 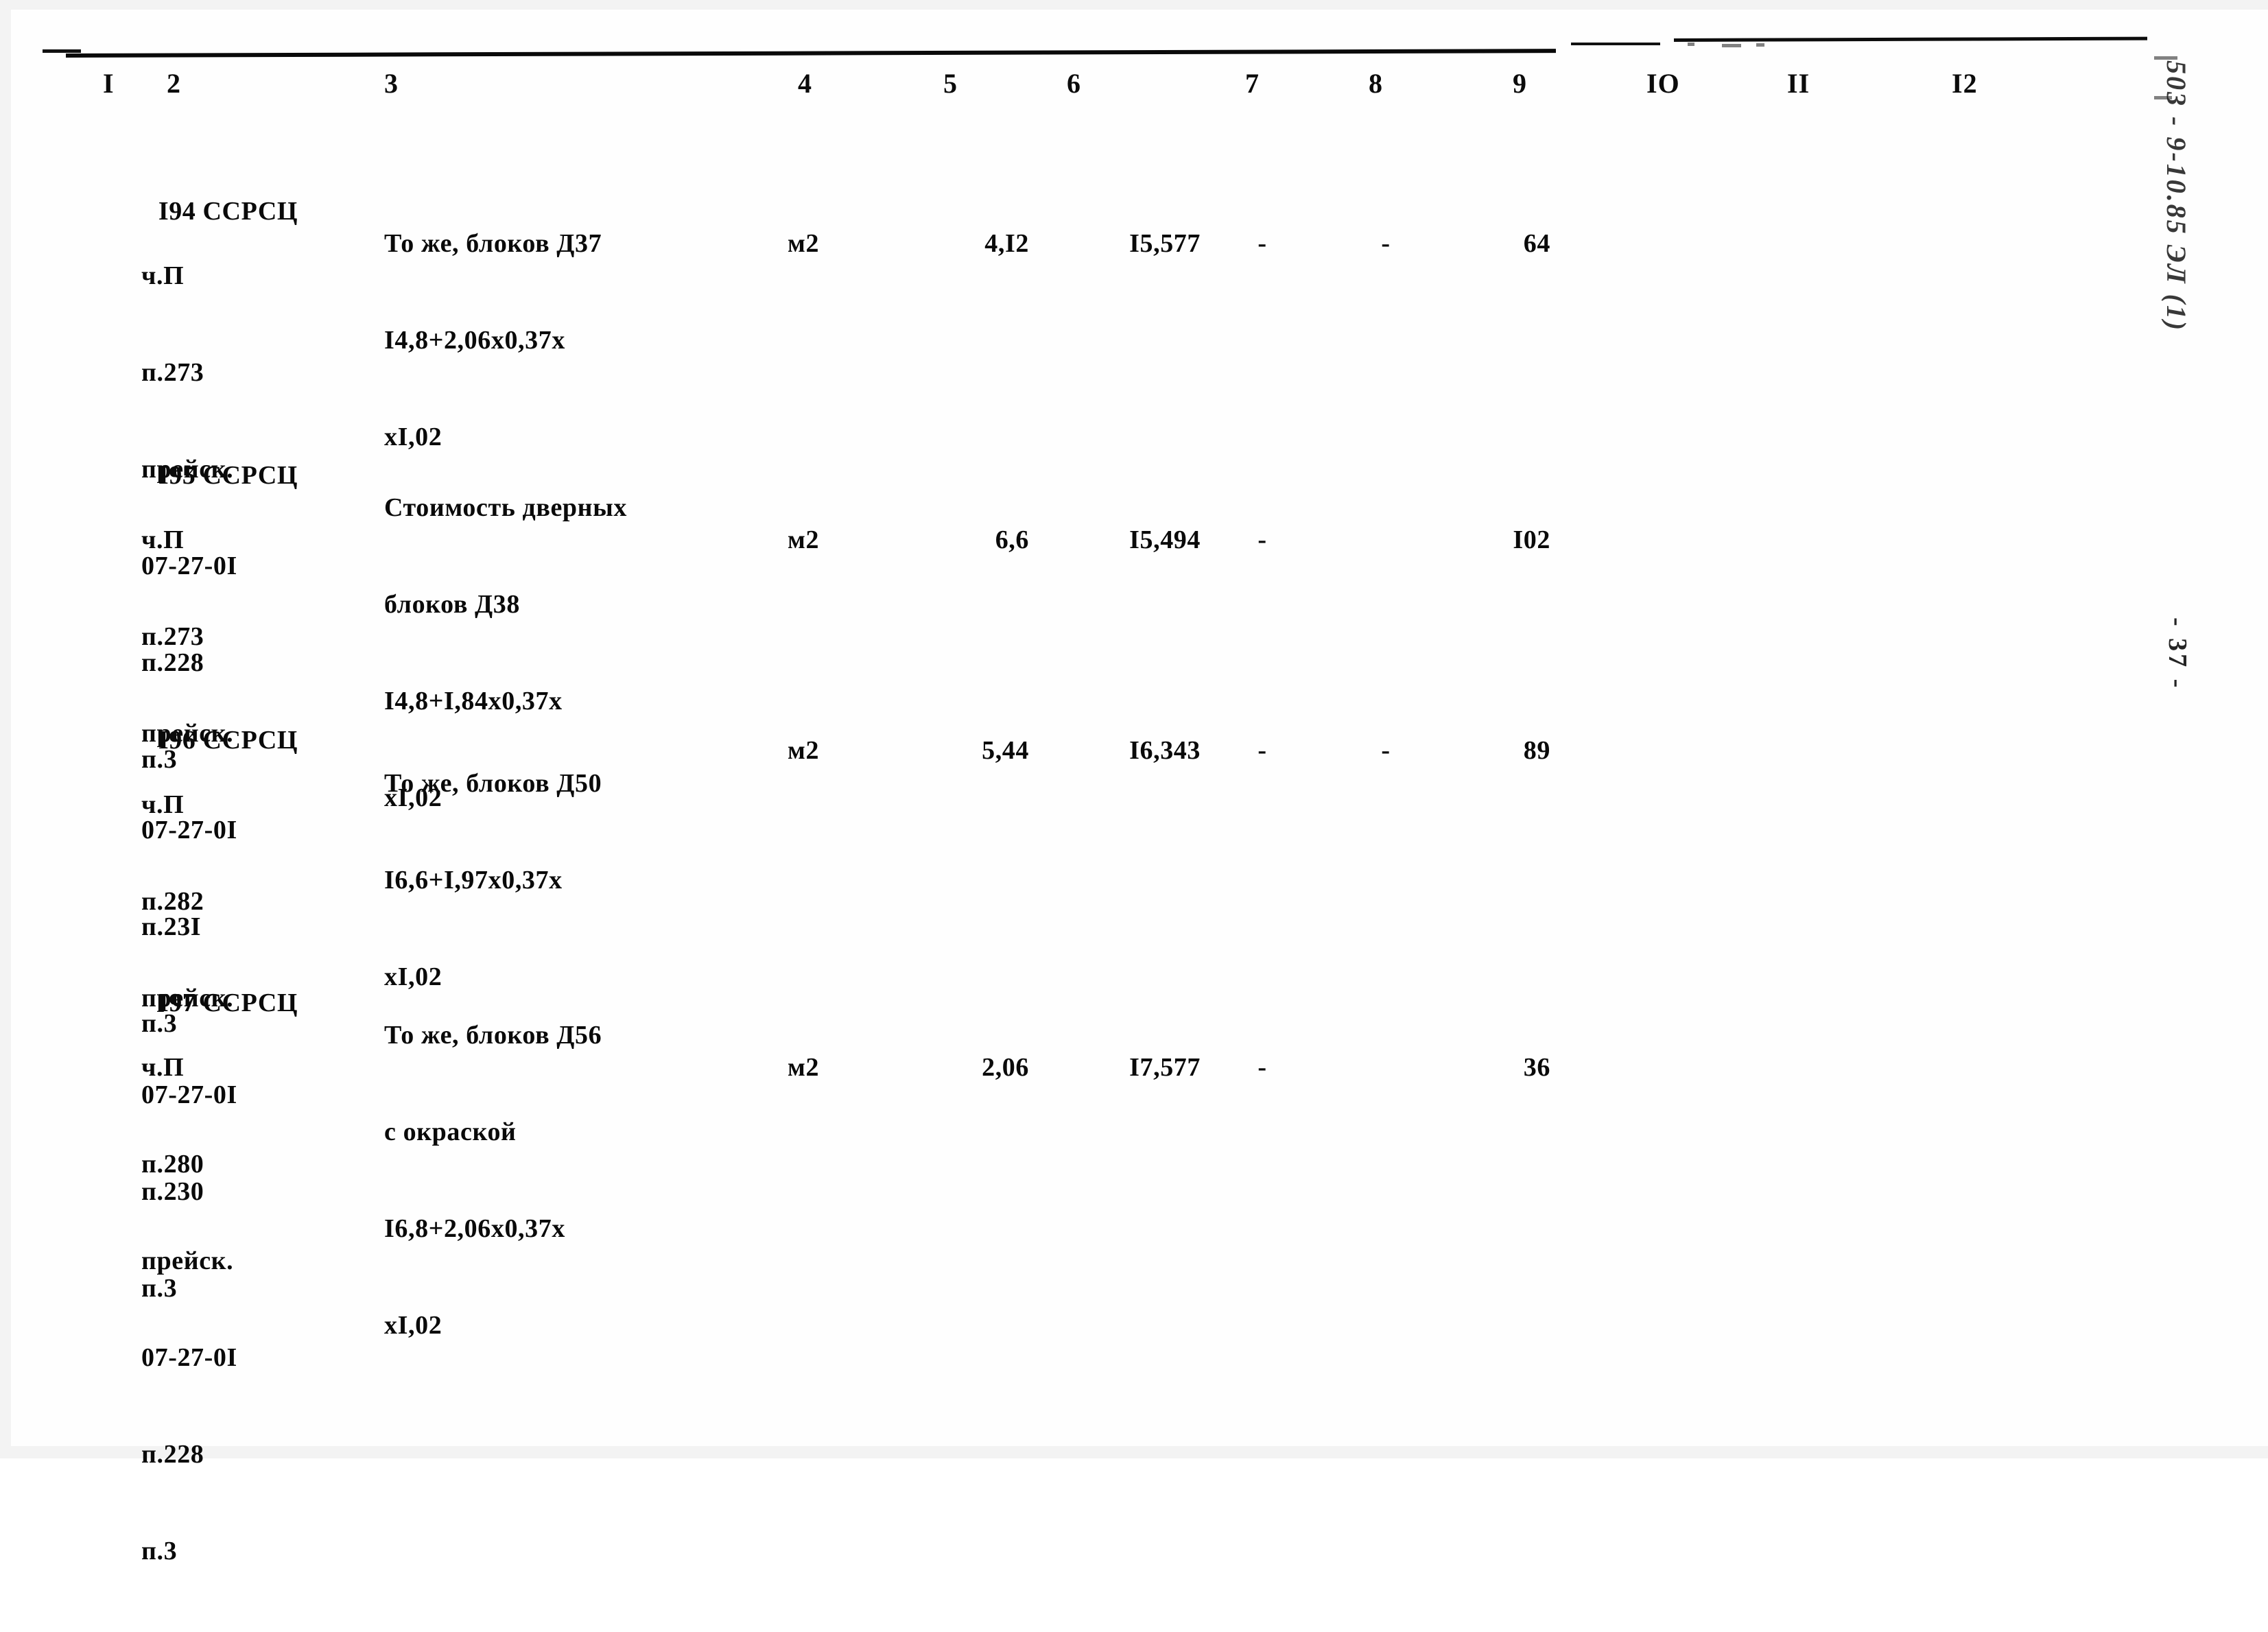 I want to click on row-price: I6,343, so click(x=1165, y=751).